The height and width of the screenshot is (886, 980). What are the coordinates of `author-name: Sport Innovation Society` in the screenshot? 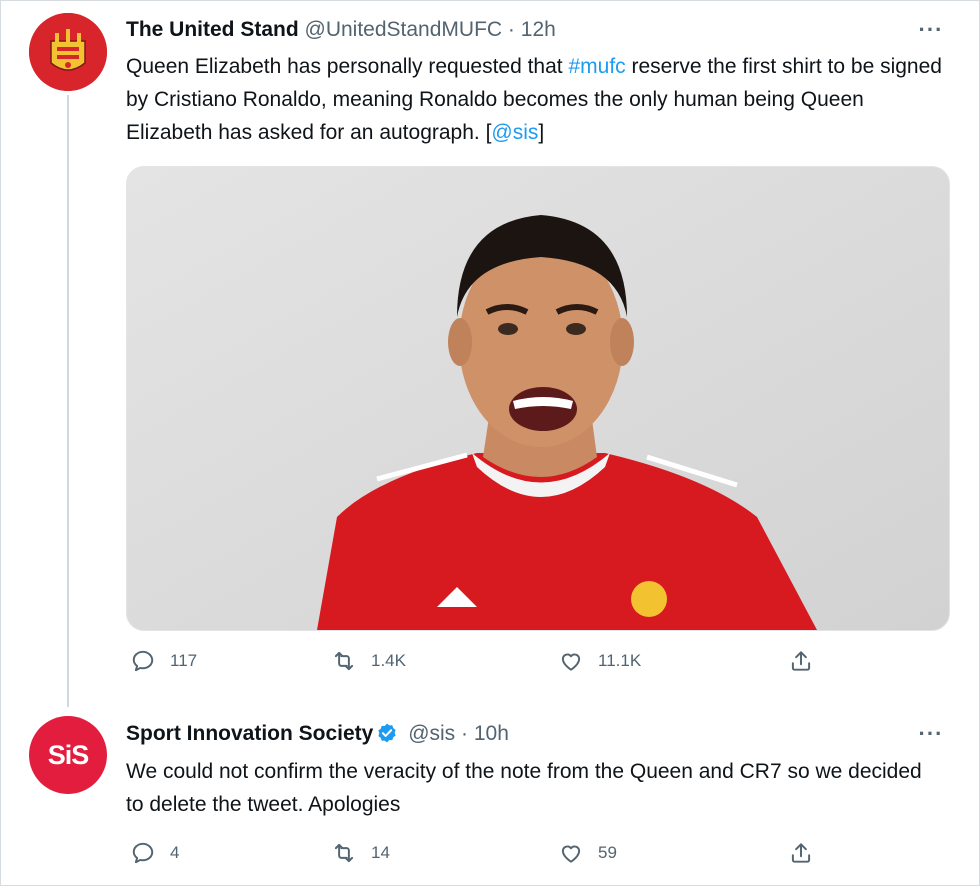 It's located at (249, 733).